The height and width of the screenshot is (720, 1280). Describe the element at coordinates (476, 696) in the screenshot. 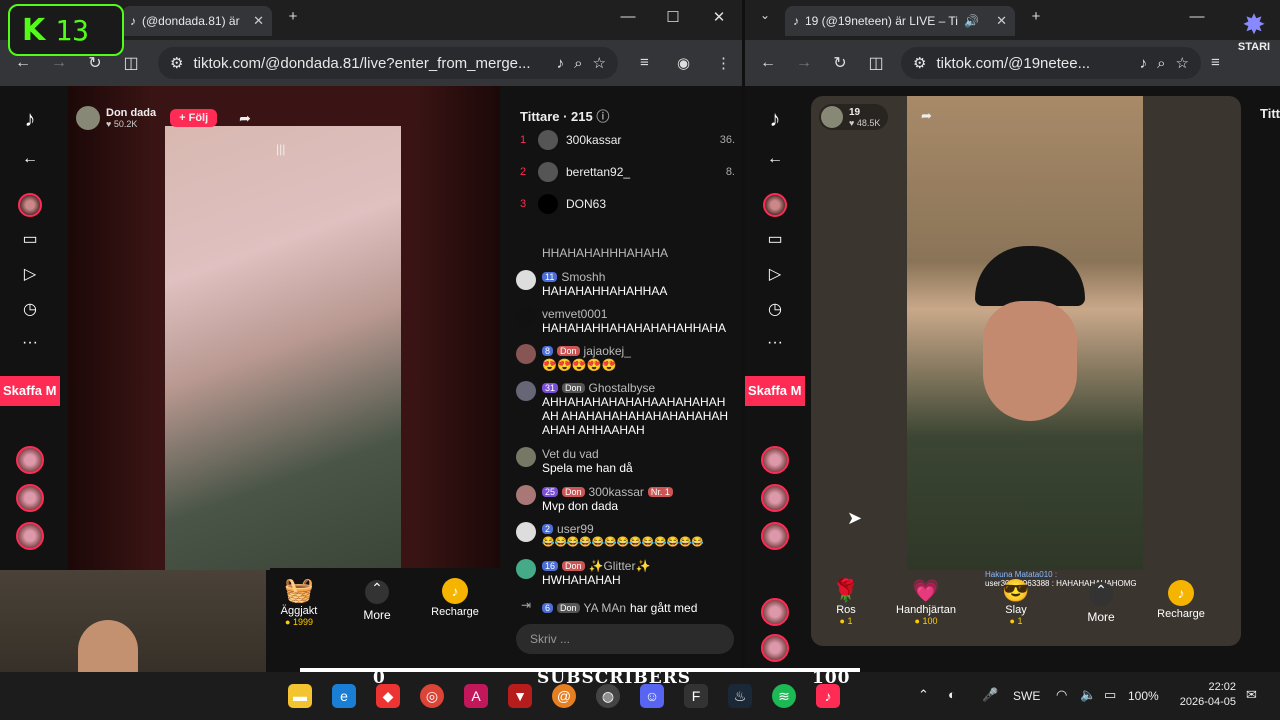

I see `app-icon: A` at that location.